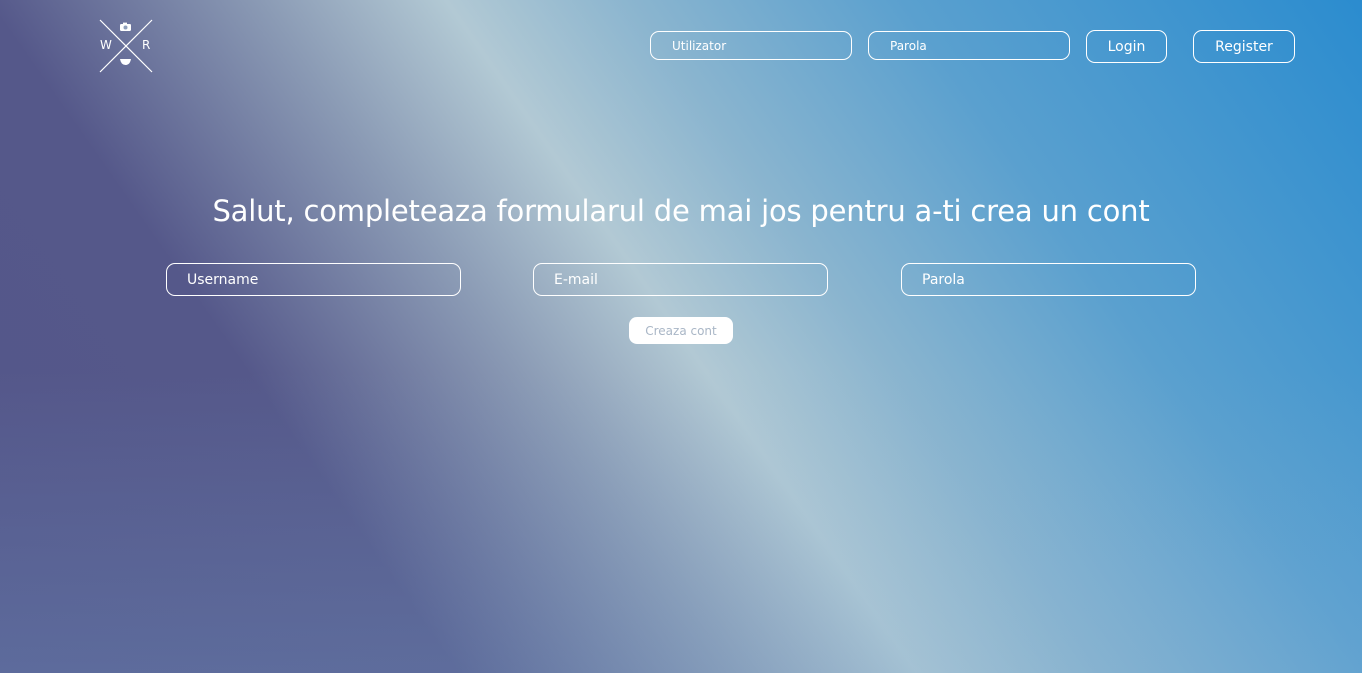 The height and width of the screenshot is (673, 1362). I want to click on register-button: Register, so click(1244, 46).